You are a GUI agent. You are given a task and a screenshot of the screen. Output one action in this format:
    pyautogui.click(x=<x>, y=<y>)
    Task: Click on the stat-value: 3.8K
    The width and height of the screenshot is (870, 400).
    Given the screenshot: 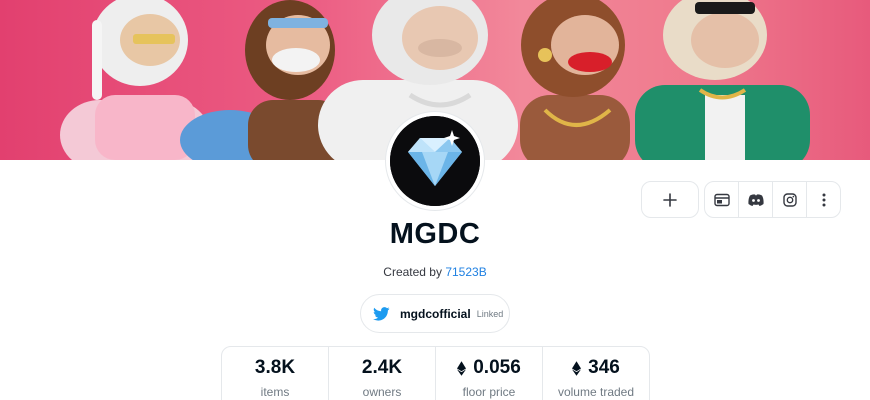 What is the action you would take?
    pyautogui.click(x=275, y=368)
    